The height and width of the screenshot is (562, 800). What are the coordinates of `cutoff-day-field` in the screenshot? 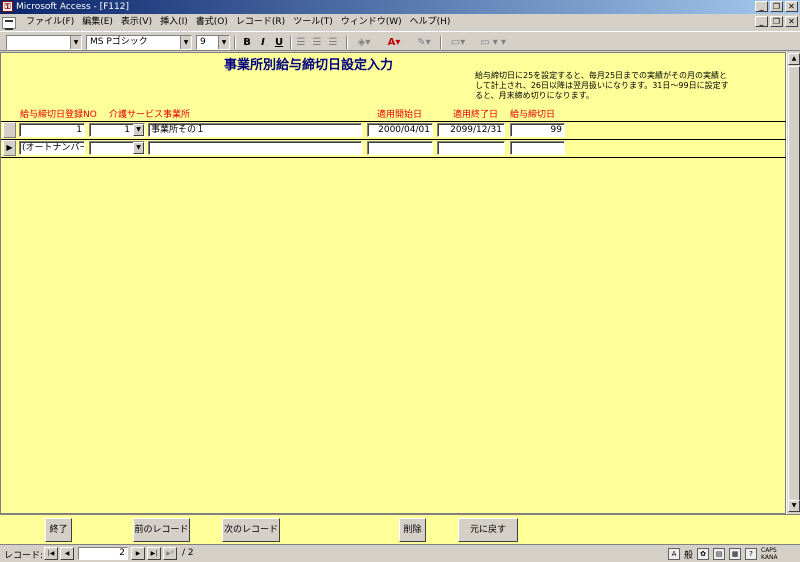 It's located at (537, 148).